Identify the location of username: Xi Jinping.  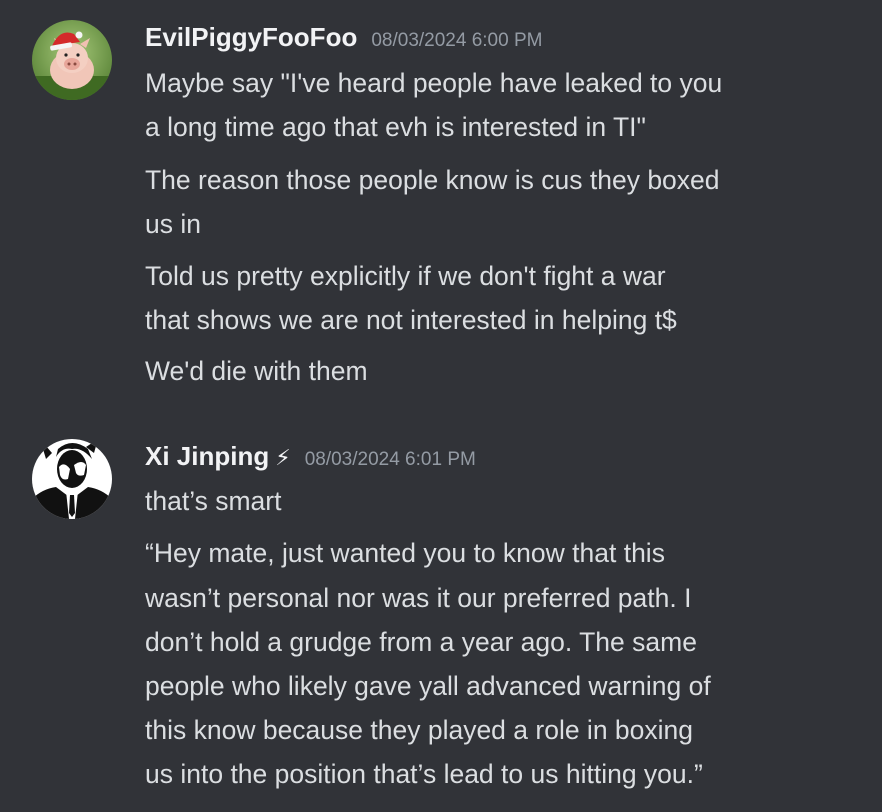
(207, 456).